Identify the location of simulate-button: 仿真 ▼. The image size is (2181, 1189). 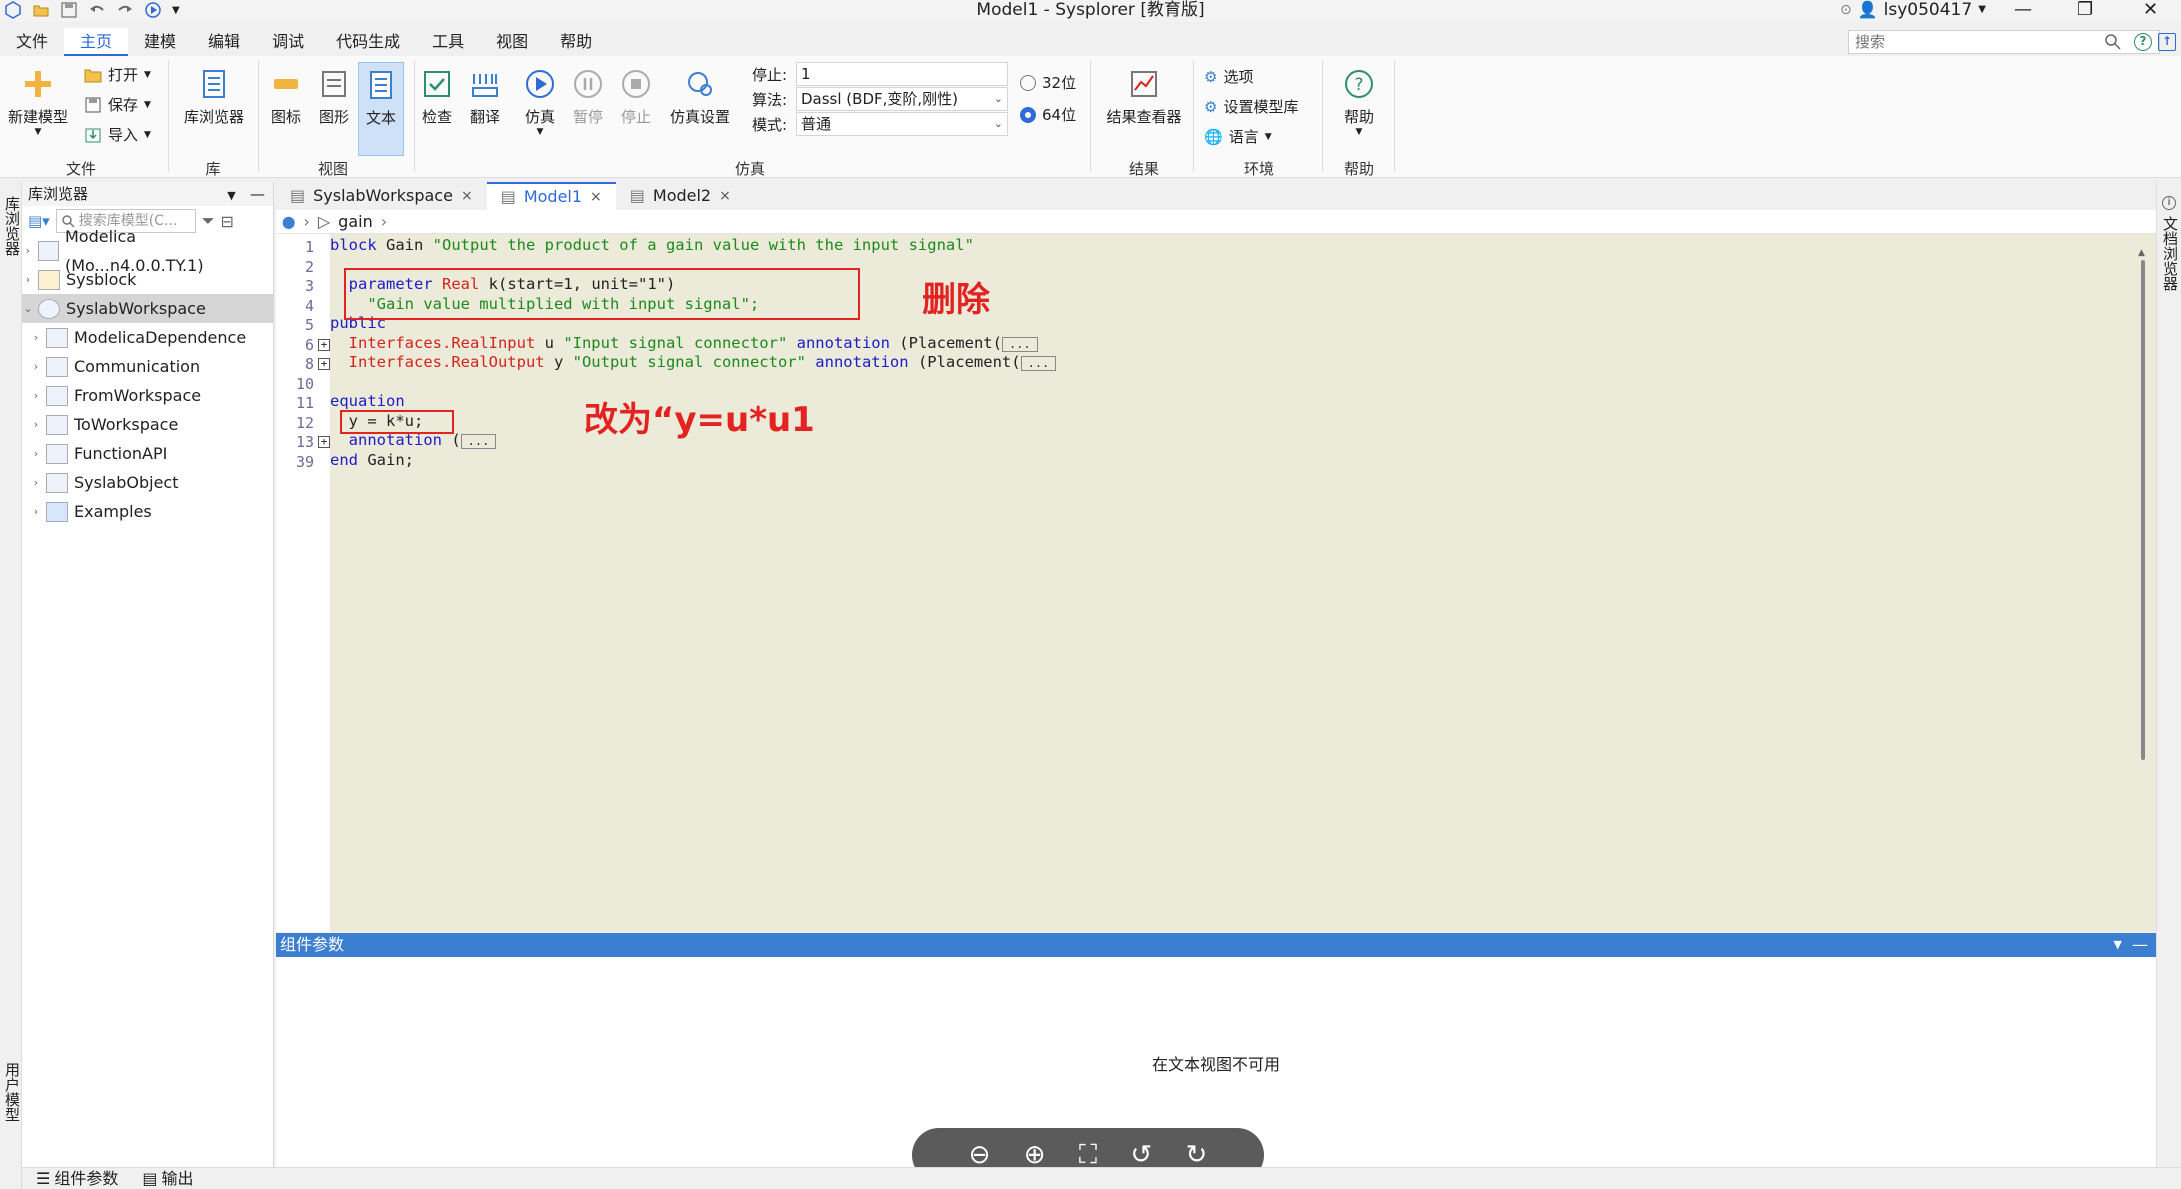
(540, 102).